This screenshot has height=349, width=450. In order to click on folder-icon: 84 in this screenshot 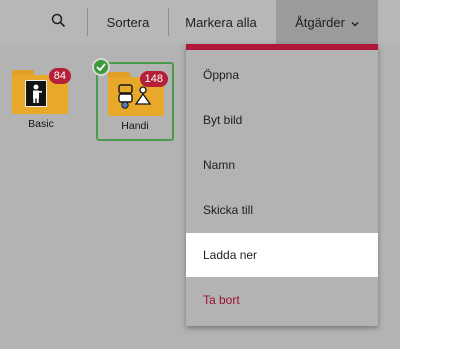, I will do `click(41, 91)`.